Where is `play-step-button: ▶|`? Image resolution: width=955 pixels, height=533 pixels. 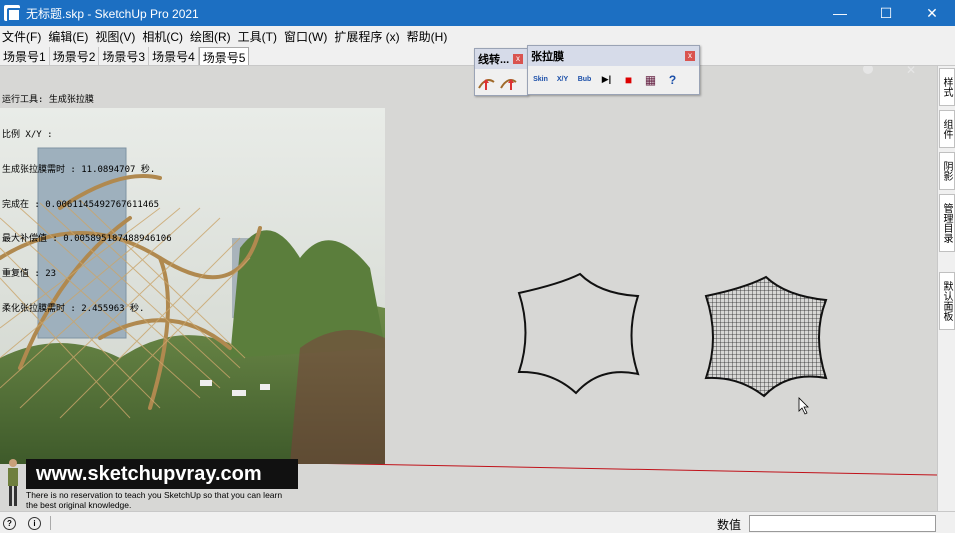 play-step-button: ▶| is located at coordinates (606, 79).